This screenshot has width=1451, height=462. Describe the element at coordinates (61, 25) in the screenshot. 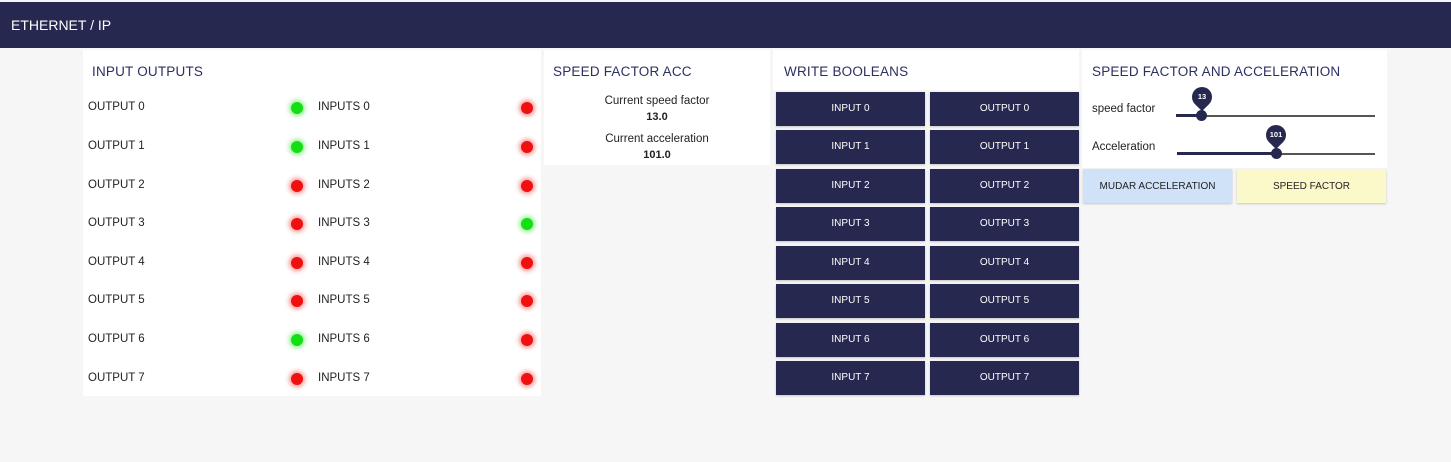

I see `app-title: ETHERNET / IP` at that location.